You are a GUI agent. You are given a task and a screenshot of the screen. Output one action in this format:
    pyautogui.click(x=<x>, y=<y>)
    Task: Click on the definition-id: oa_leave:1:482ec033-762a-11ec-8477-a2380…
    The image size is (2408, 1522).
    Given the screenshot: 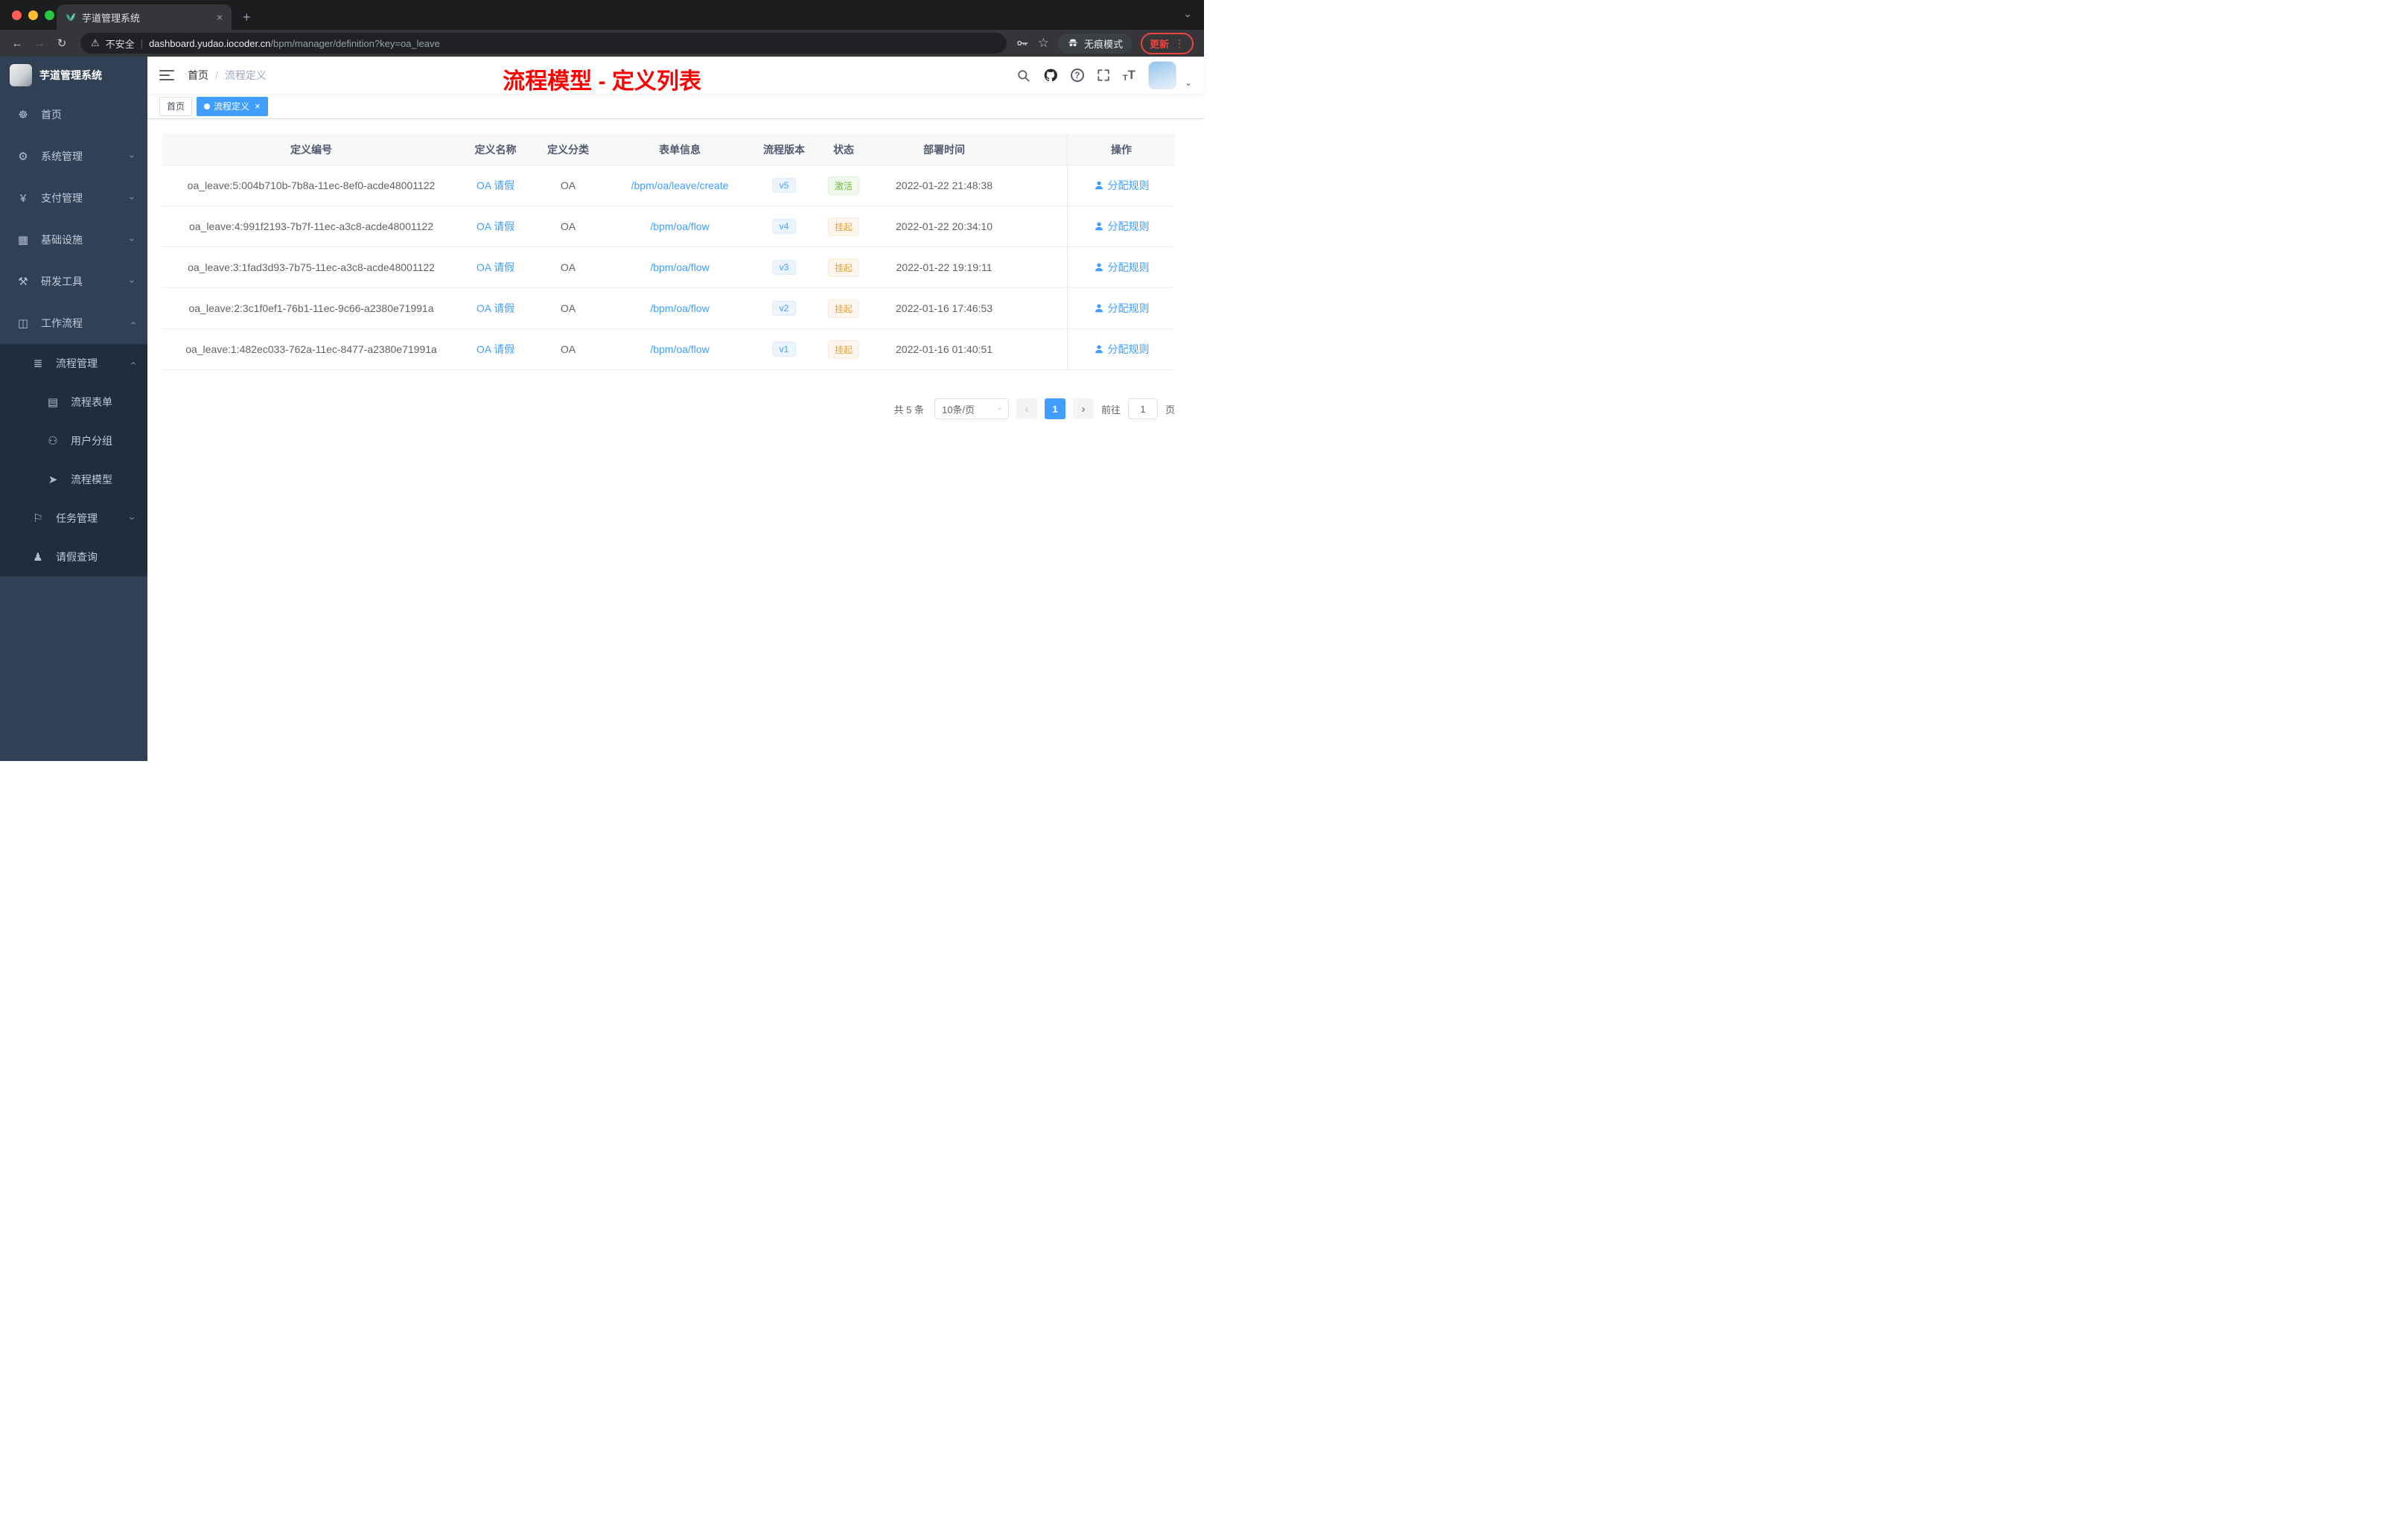 What is the action you would take?
    pyautogui.click(x=311, y=349)
    